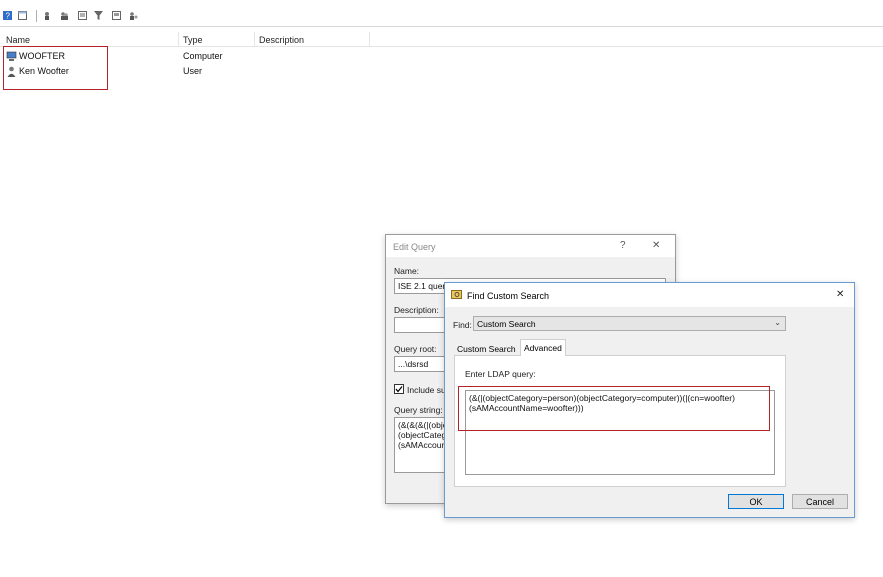 This screenshot has width=883, height=577. I want to click on row-type: Computer, so click(203, 56).